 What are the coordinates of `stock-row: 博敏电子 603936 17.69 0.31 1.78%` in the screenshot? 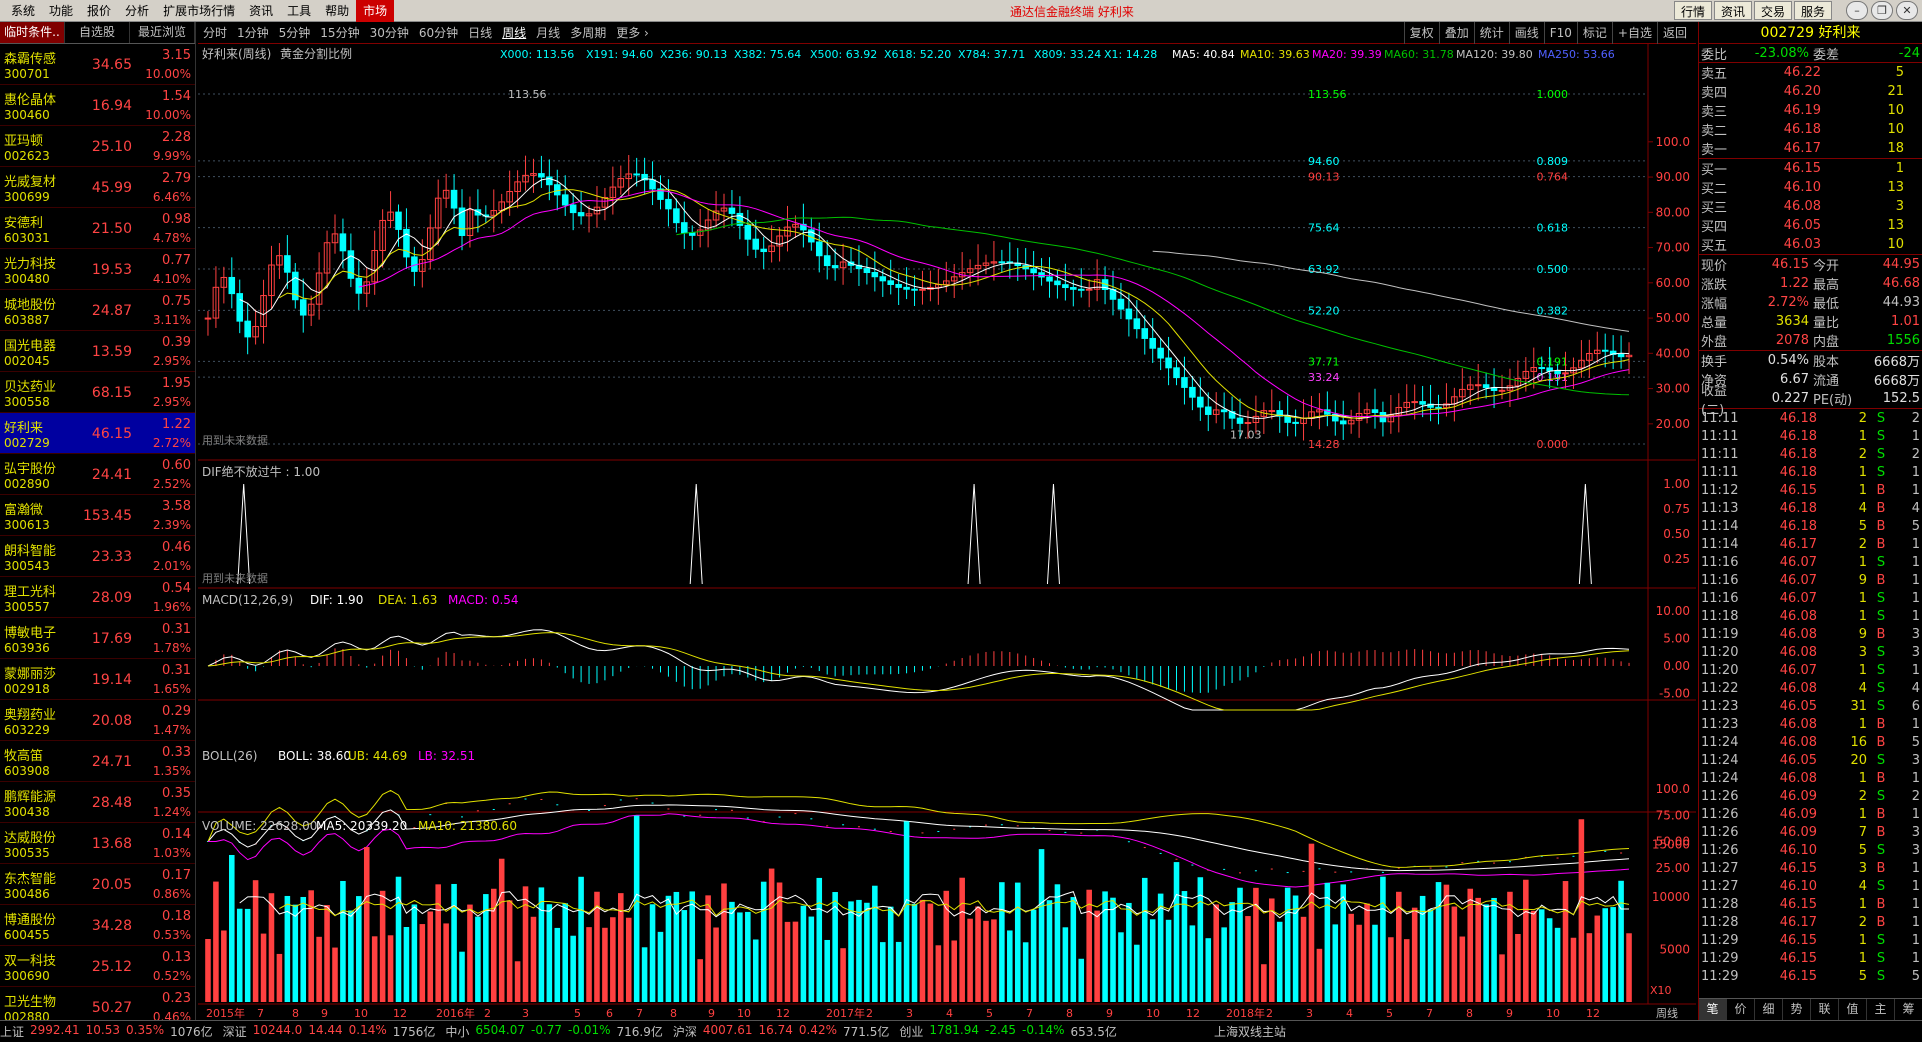 It's located at (97, 638).